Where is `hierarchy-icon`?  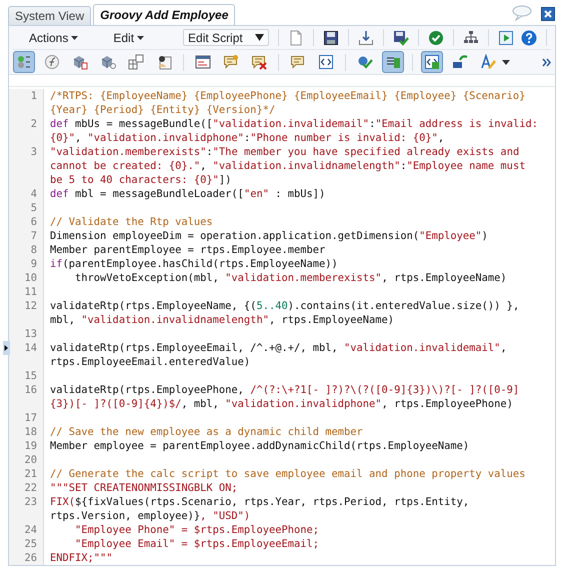
hierarchy-icon is located at coordinates (470, 38).